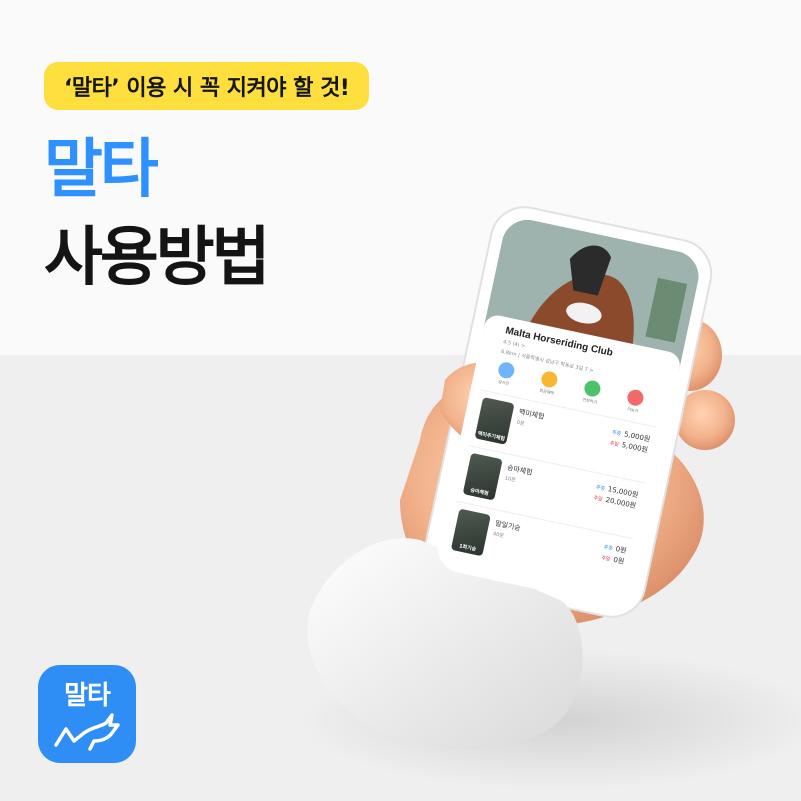  Describe the element at coordinates (494, 421) in the screenshot. I see `program-thumbnail: 맥미주기체험` at that location.